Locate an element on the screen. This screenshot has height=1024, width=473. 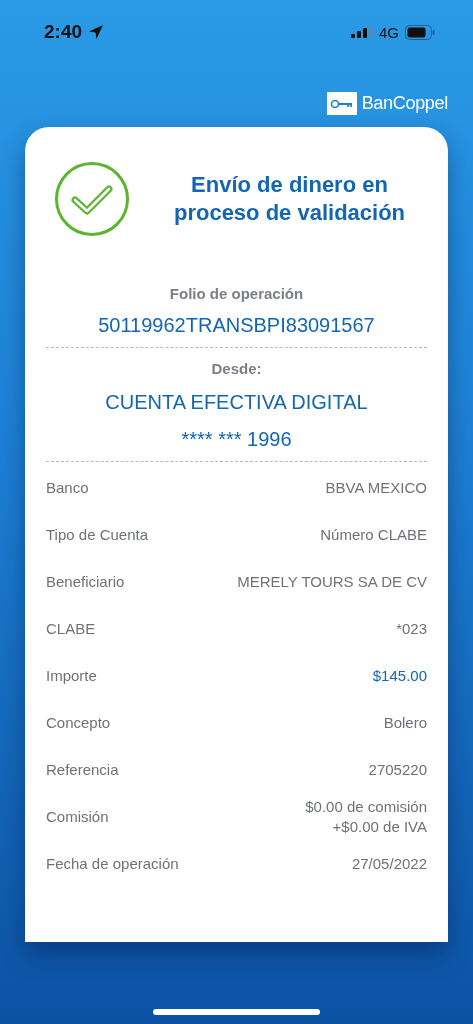
source-label: Desde: is located at coordinates (236, 368).